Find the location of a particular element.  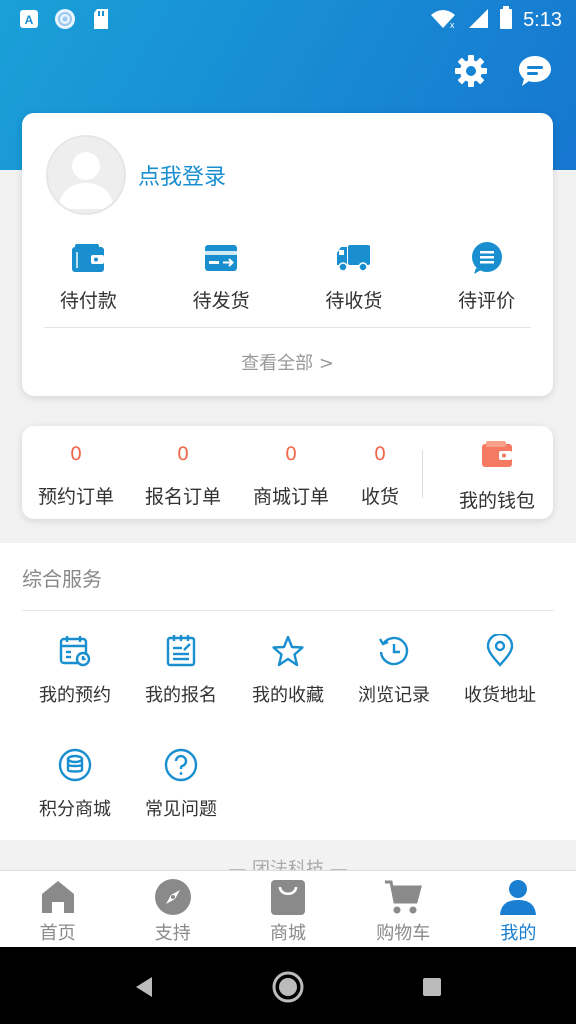

status-time: 5:13 is located at coordinates (542, 19).